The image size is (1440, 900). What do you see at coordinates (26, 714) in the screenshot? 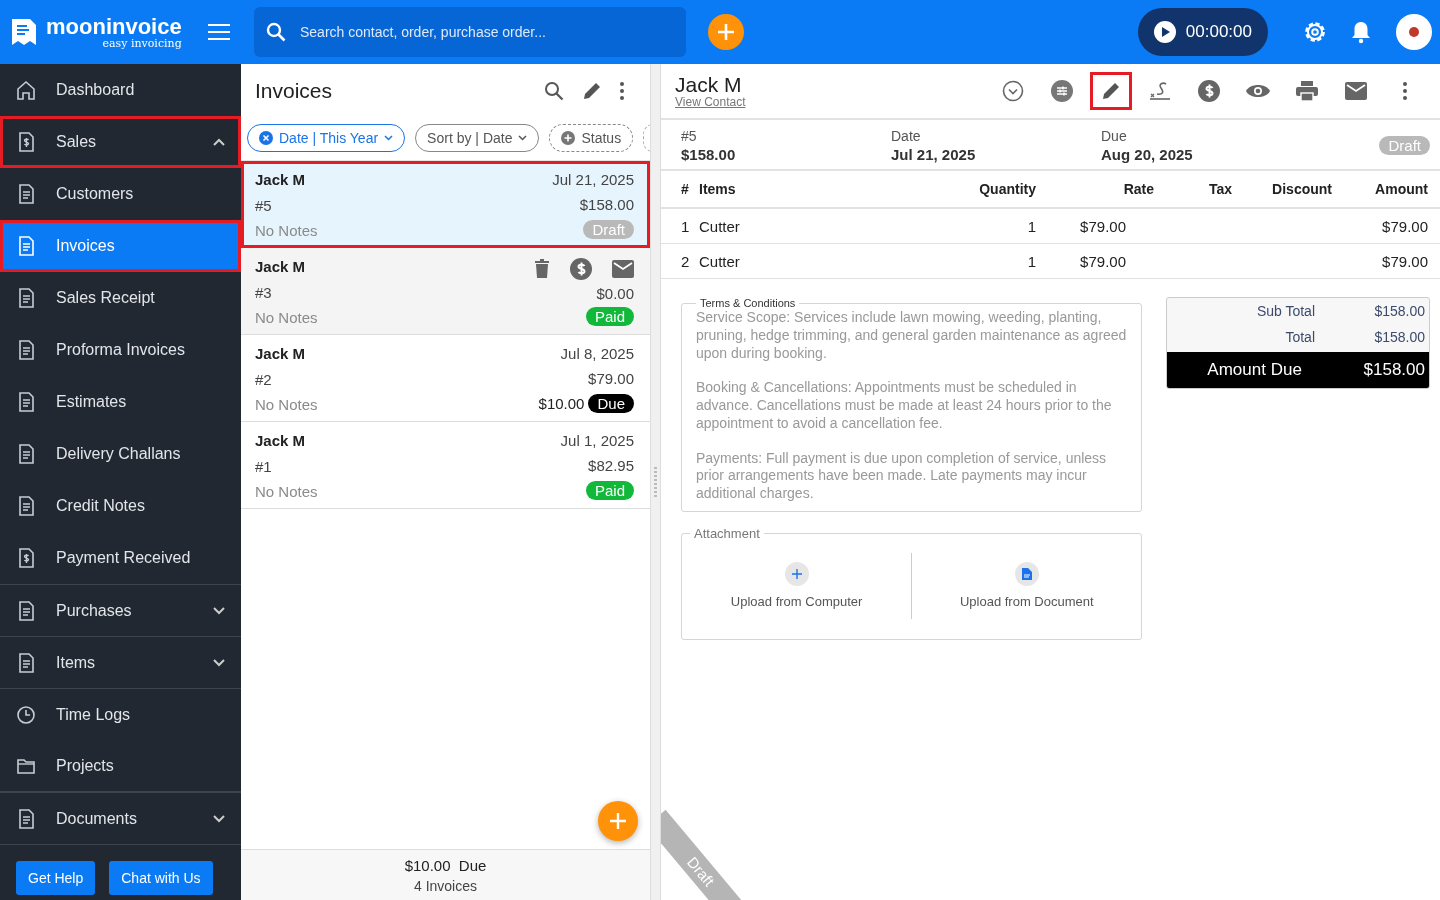
I see `clock-icon` at bounding box center [26, 714].